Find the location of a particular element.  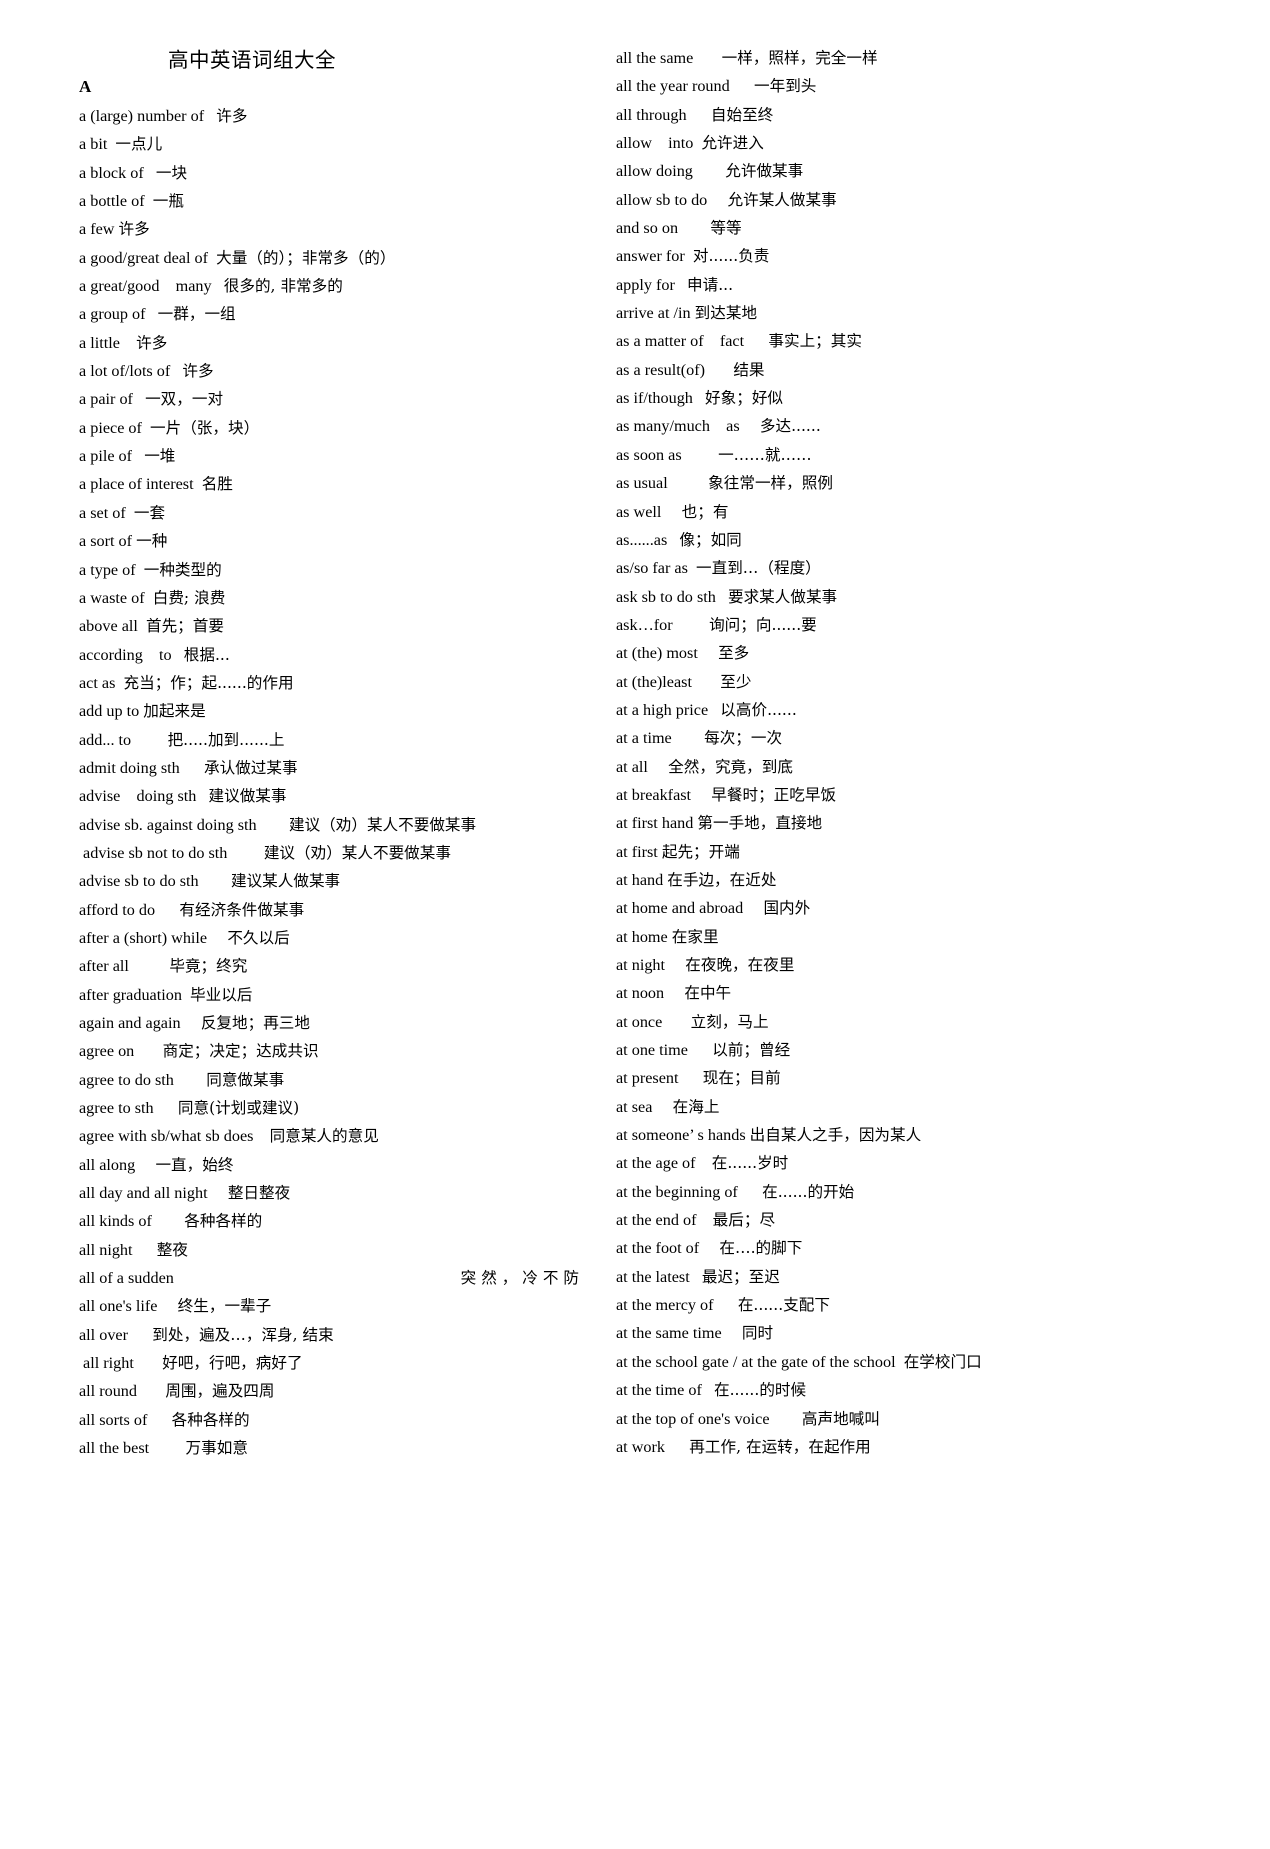

phrase-english: agree to sth is located at coordinates (116, 1108).